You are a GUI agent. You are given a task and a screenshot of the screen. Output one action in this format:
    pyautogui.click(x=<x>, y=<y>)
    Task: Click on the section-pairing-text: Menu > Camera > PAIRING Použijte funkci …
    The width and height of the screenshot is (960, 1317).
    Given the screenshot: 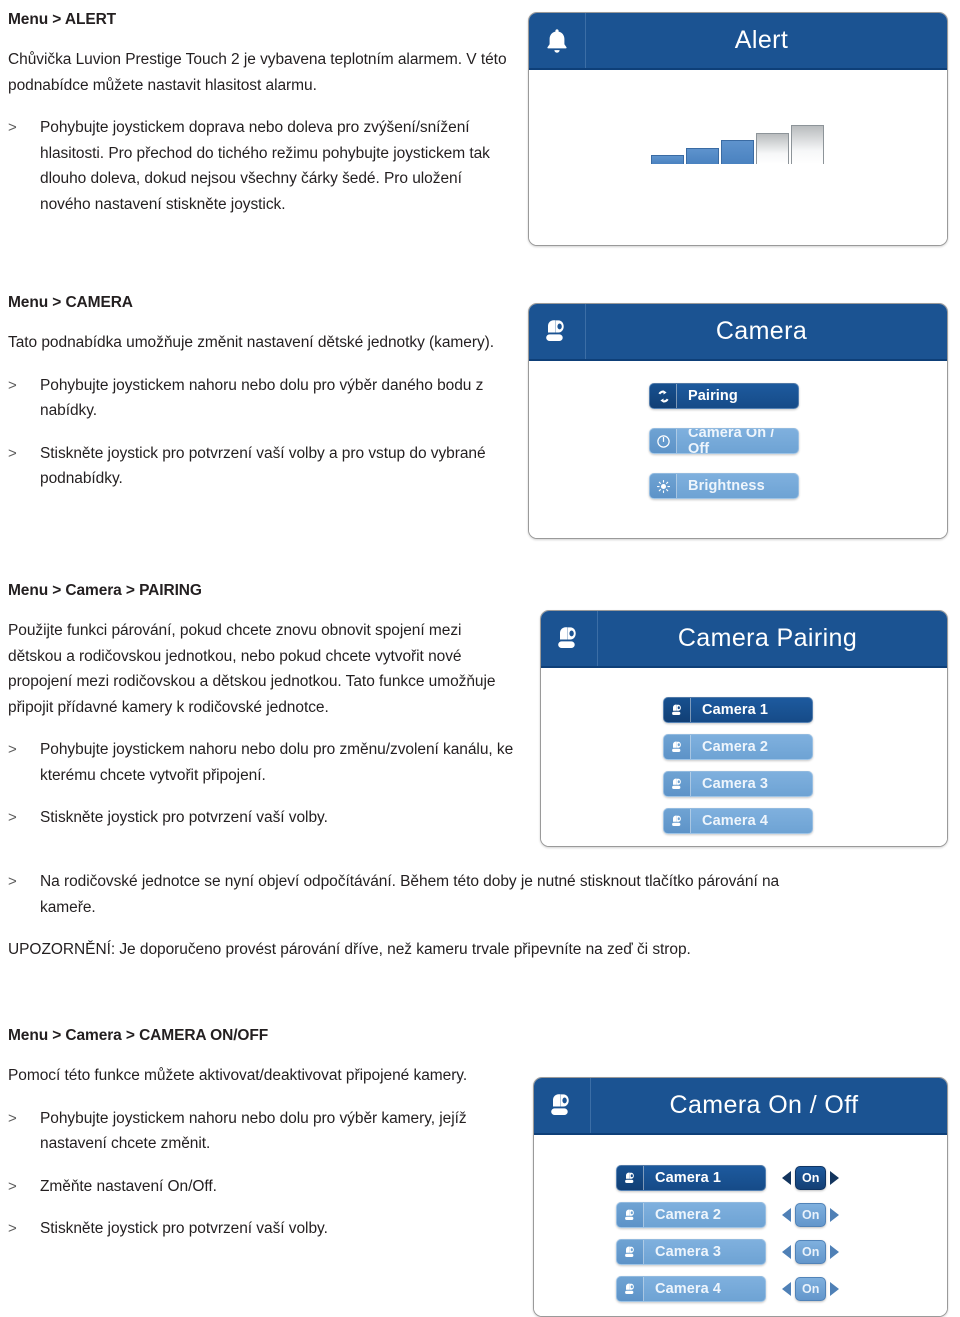 What is the action you would take?
    pyautogui.click(x=263, y=706)
    